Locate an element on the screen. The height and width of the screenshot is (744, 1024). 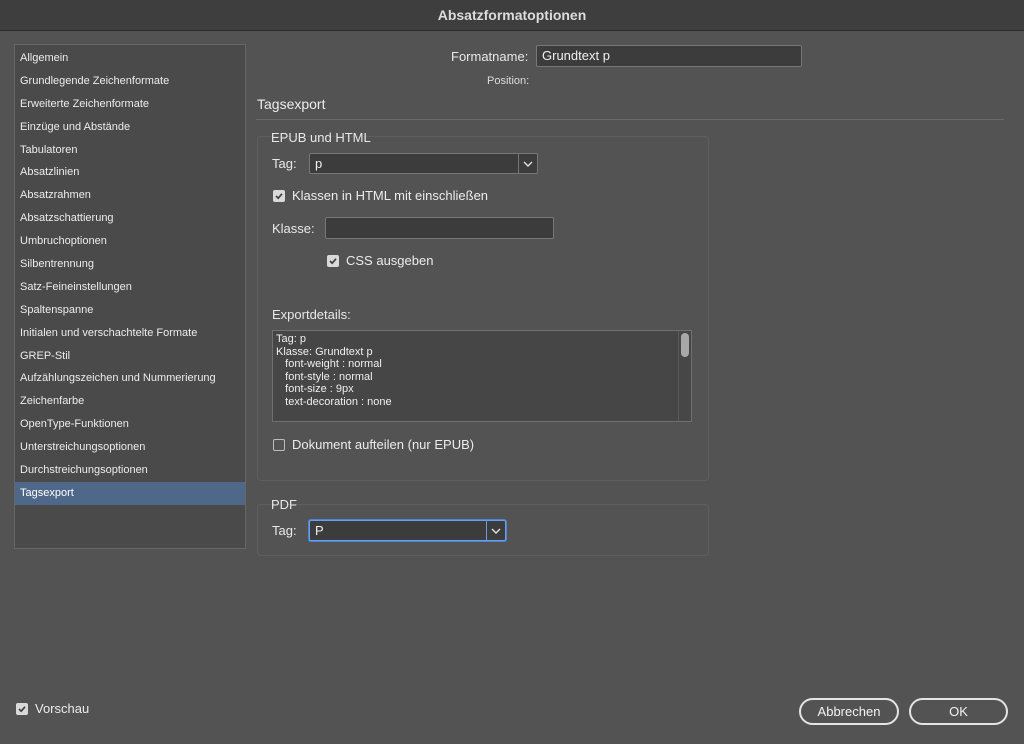
details-line: font-size : 9px is located at coordinates (315, 389).